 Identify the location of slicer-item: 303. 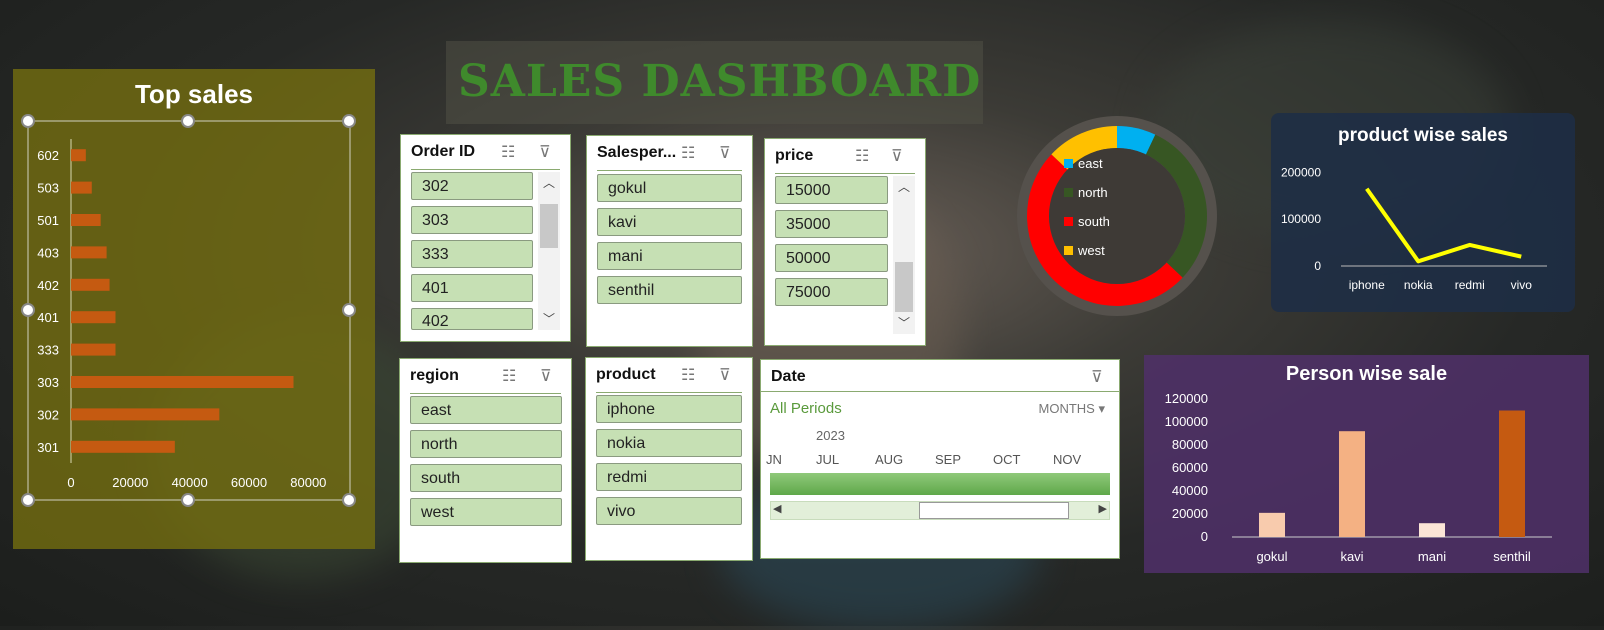
(472, 220).